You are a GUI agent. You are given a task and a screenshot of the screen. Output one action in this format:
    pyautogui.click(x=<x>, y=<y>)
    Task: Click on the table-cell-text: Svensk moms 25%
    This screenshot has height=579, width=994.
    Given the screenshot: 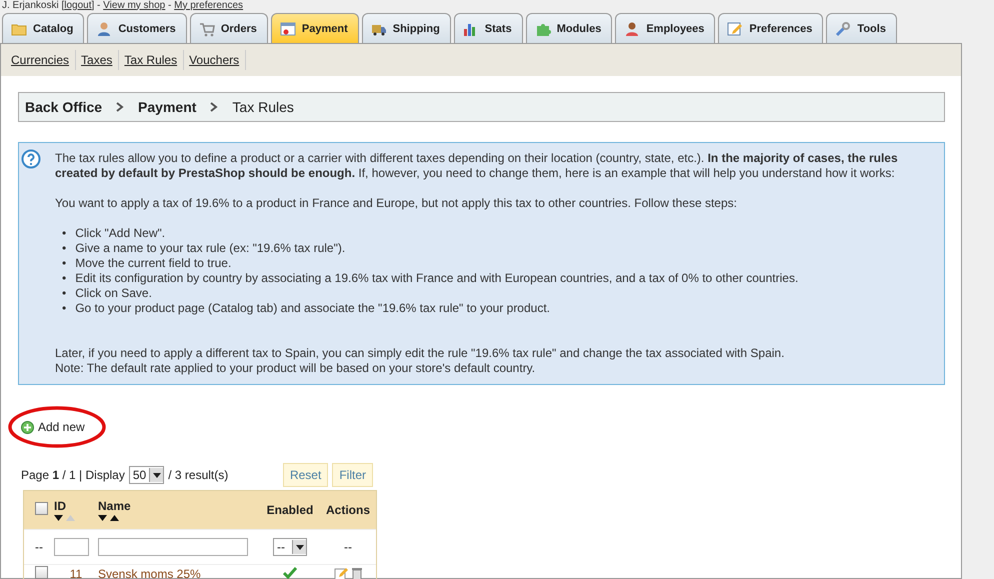 What is the action you would take?
    pyautogui.click(x=150, y=573)
    